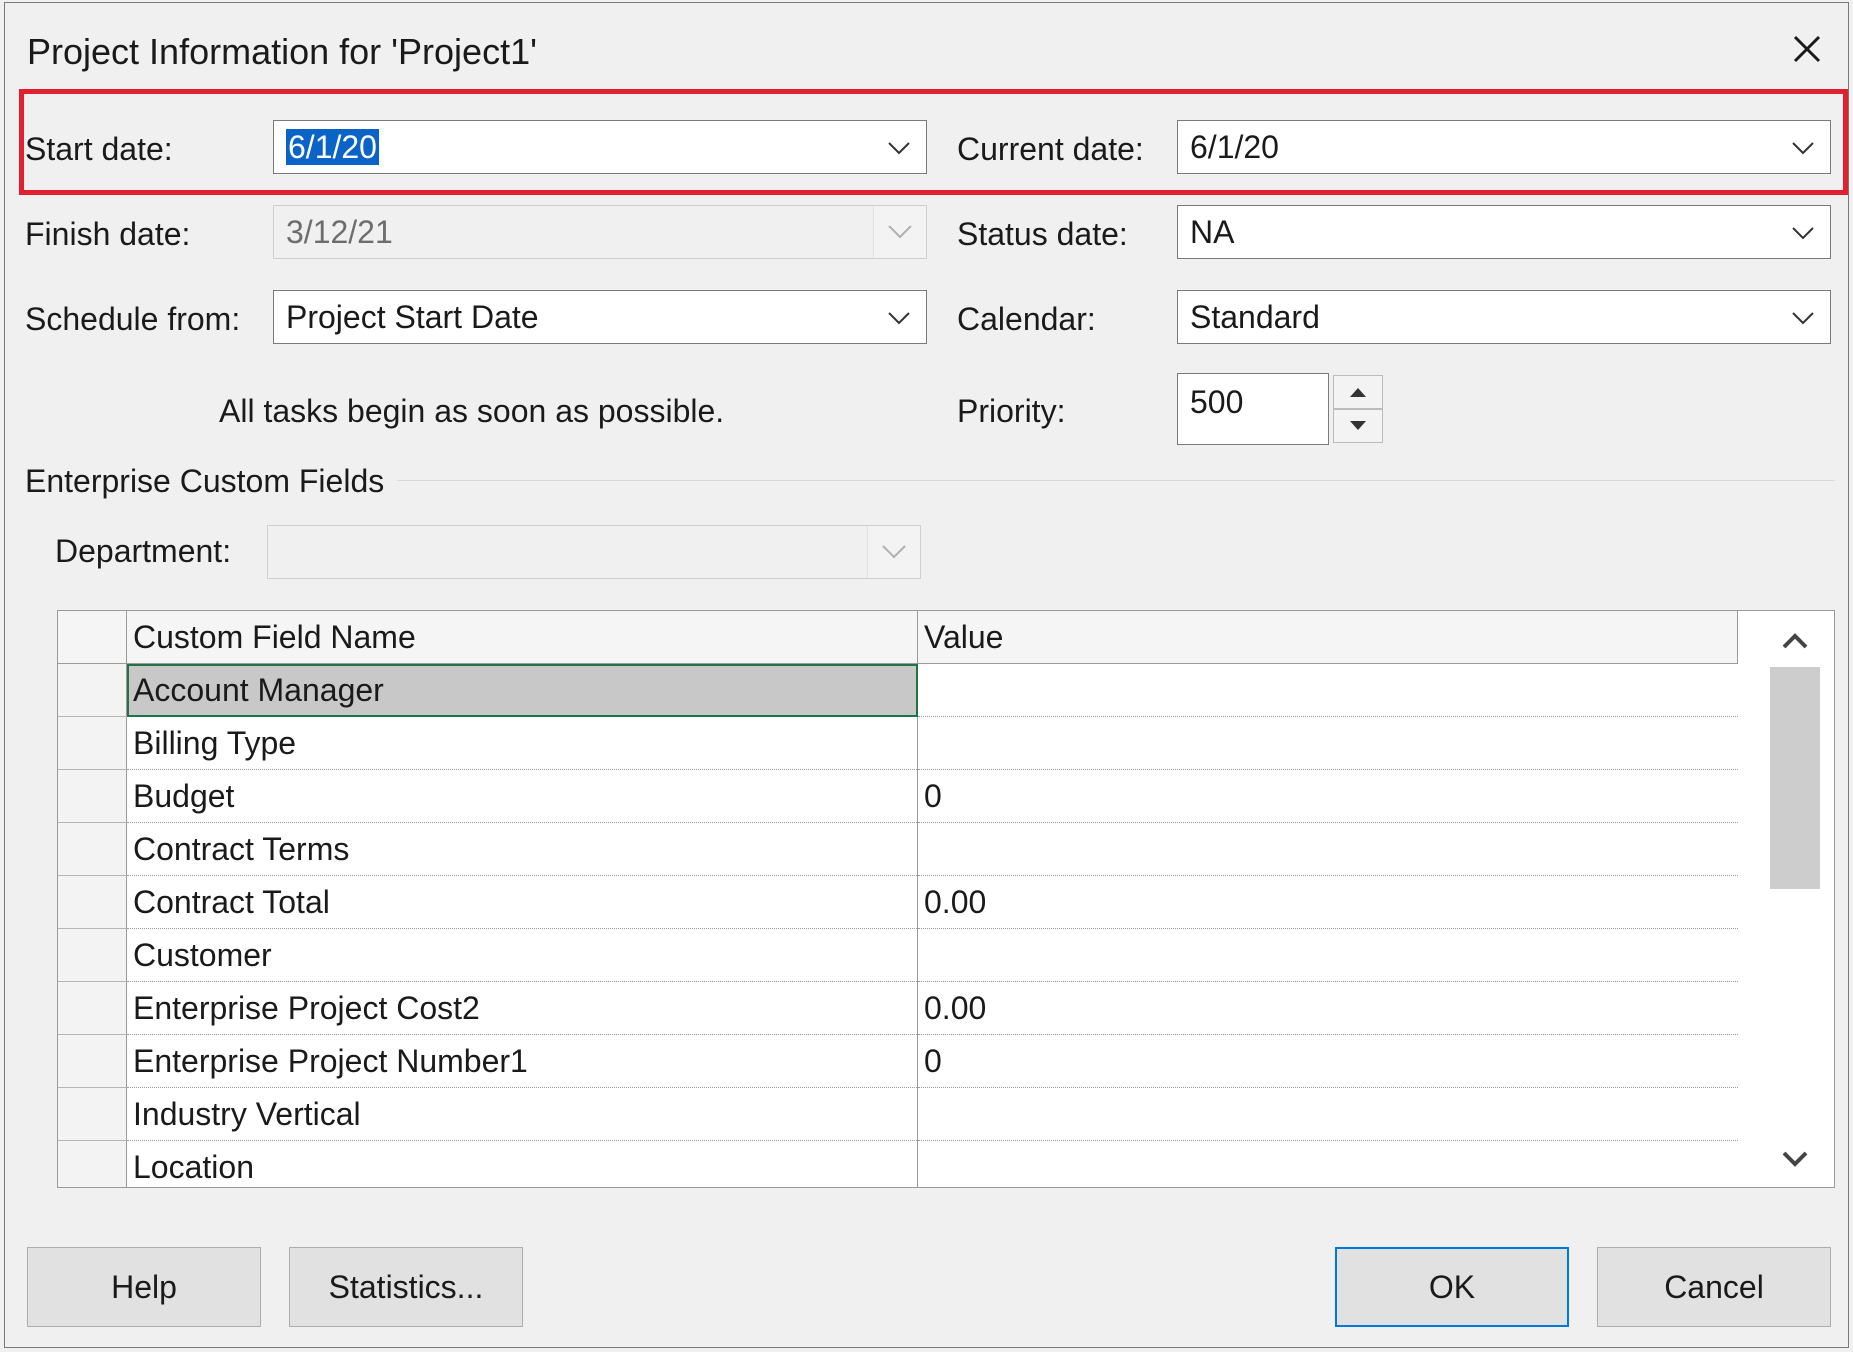 The width and height of the screenshot is (1853, 1352). Describe the element at coordinates (1216, 402) in the screenshot. I see `priority-value: 500` at that location.